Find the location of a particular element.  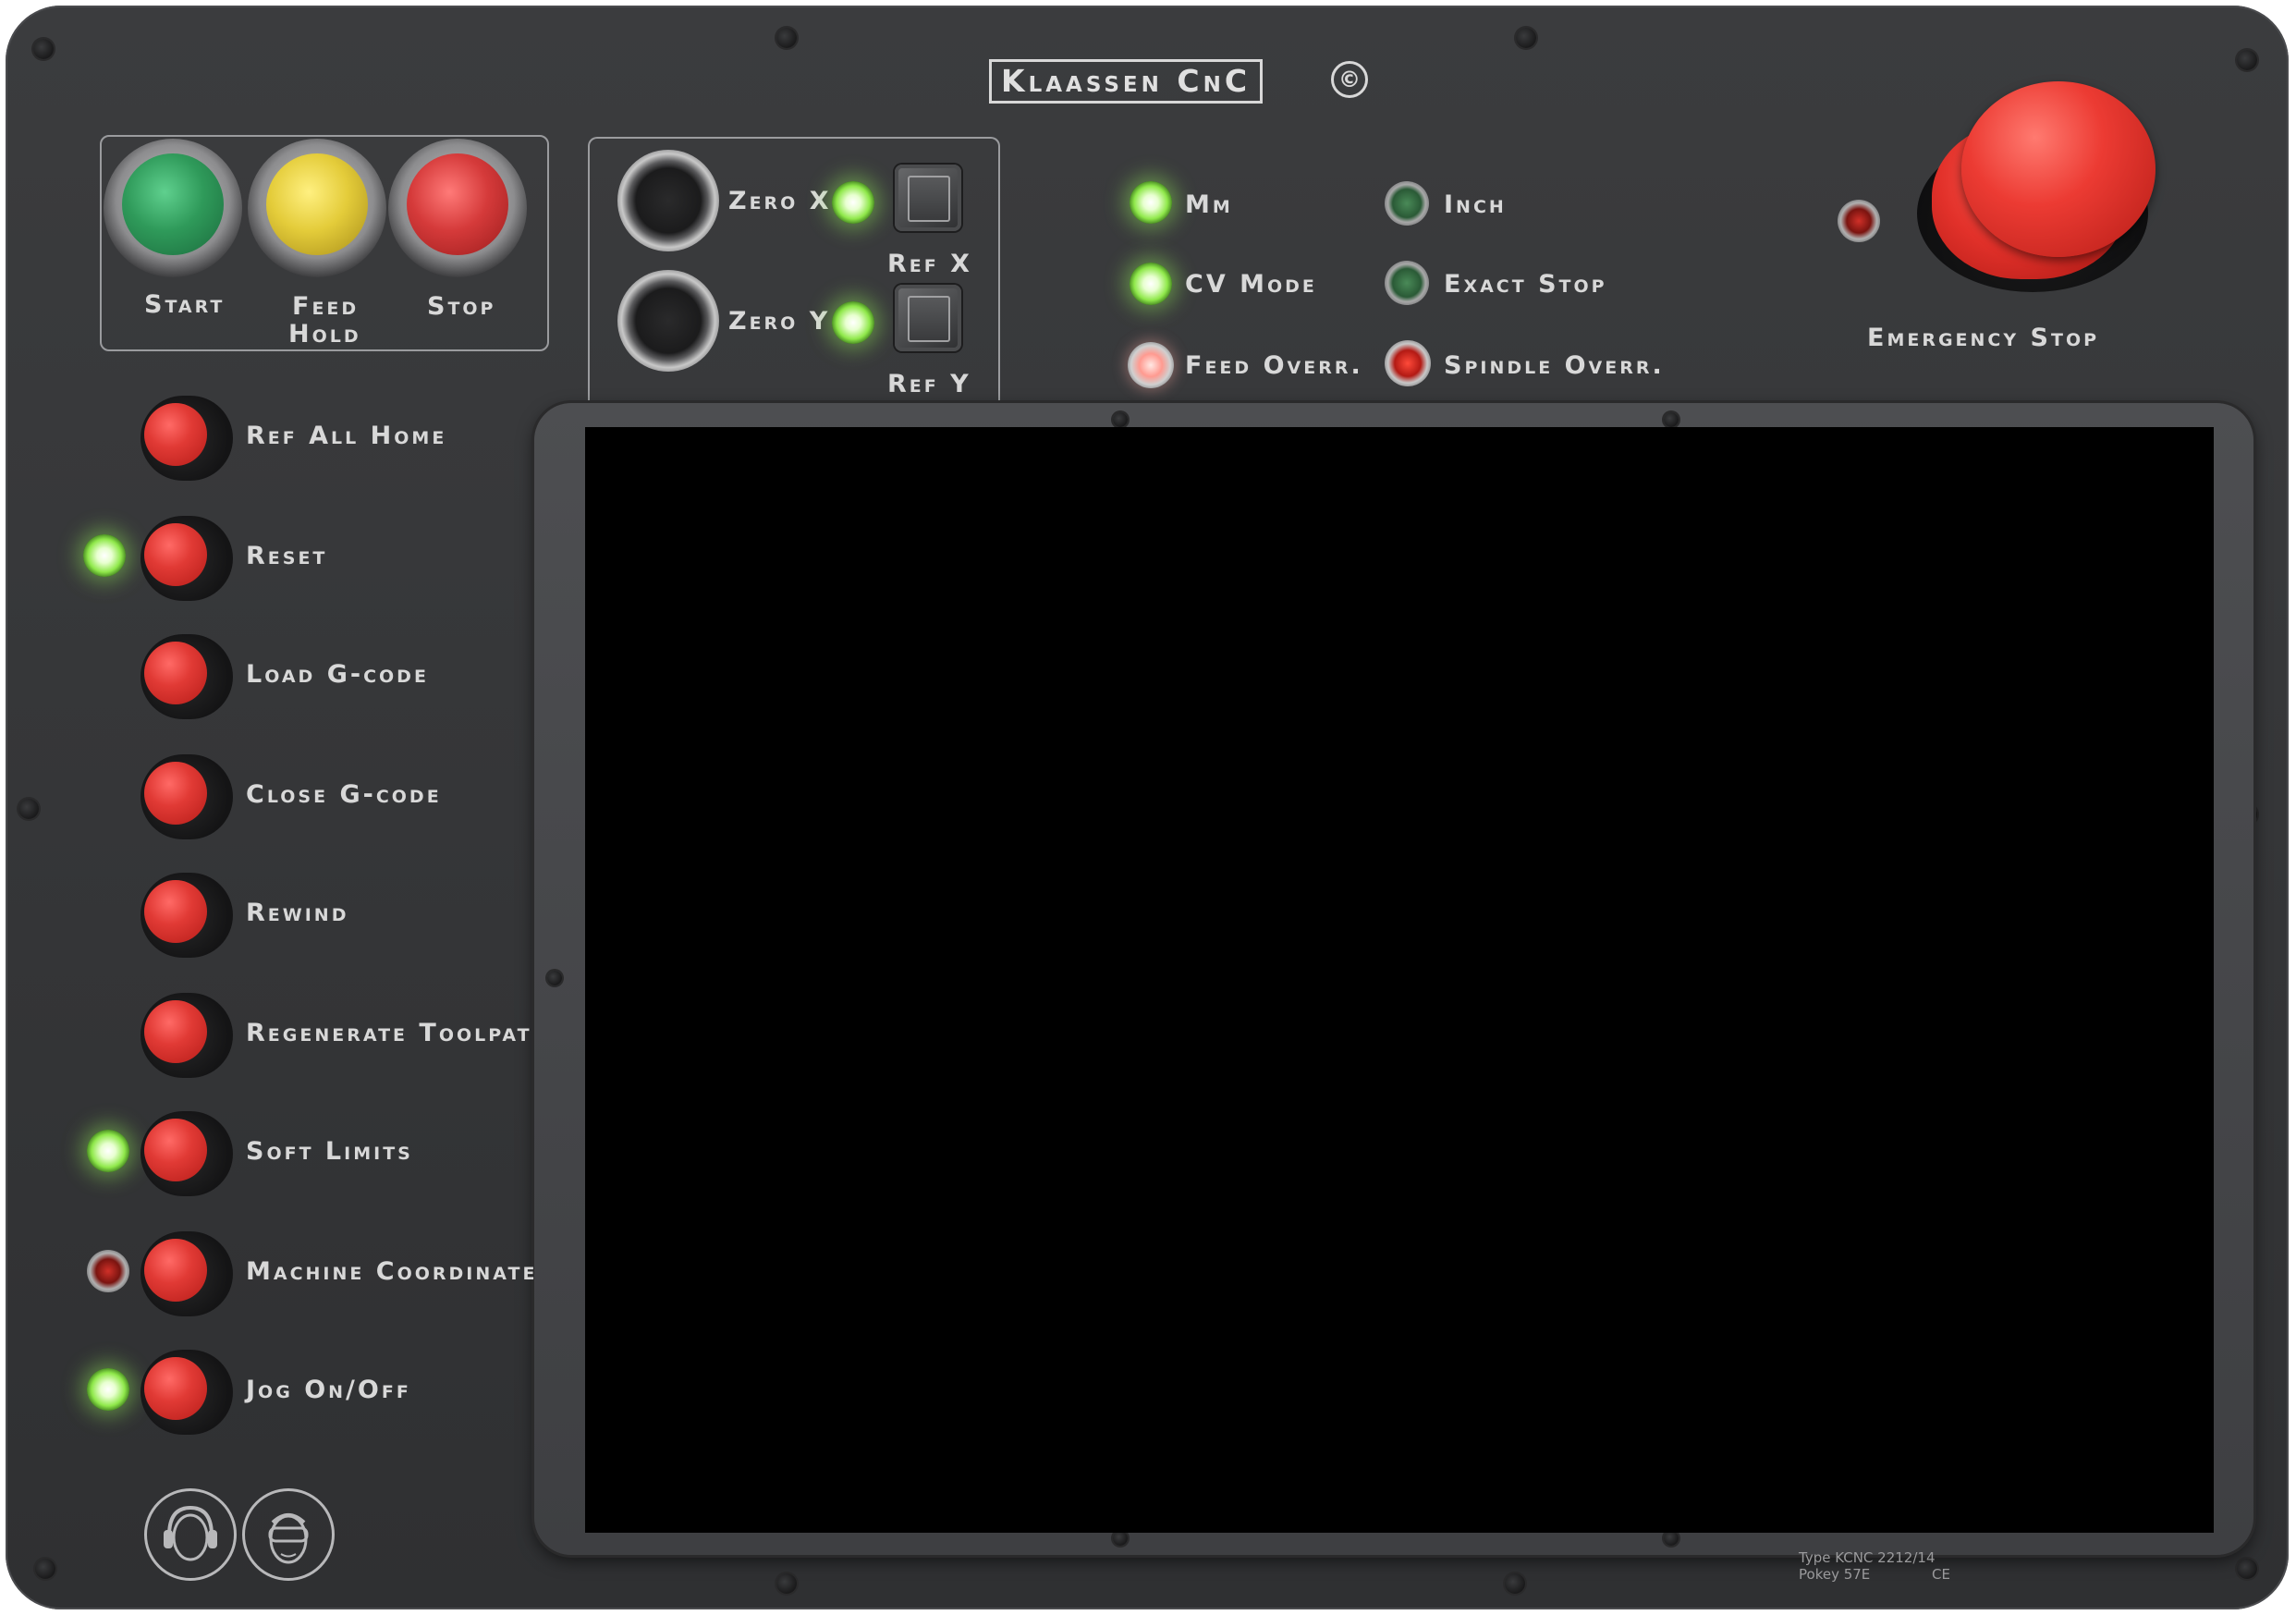

regenerate-toolpath-button is located at coordinates (187, 1035).